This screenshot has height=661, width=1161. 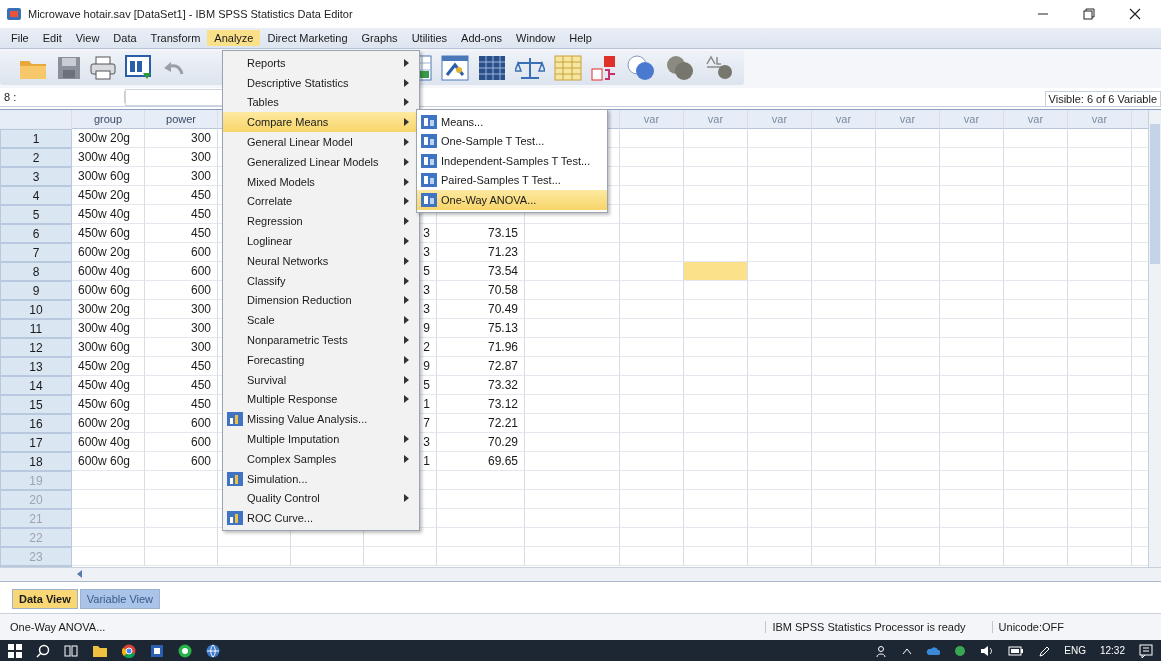 I want to click on menu-item: General Linear Model, so click(x=321, y=142).